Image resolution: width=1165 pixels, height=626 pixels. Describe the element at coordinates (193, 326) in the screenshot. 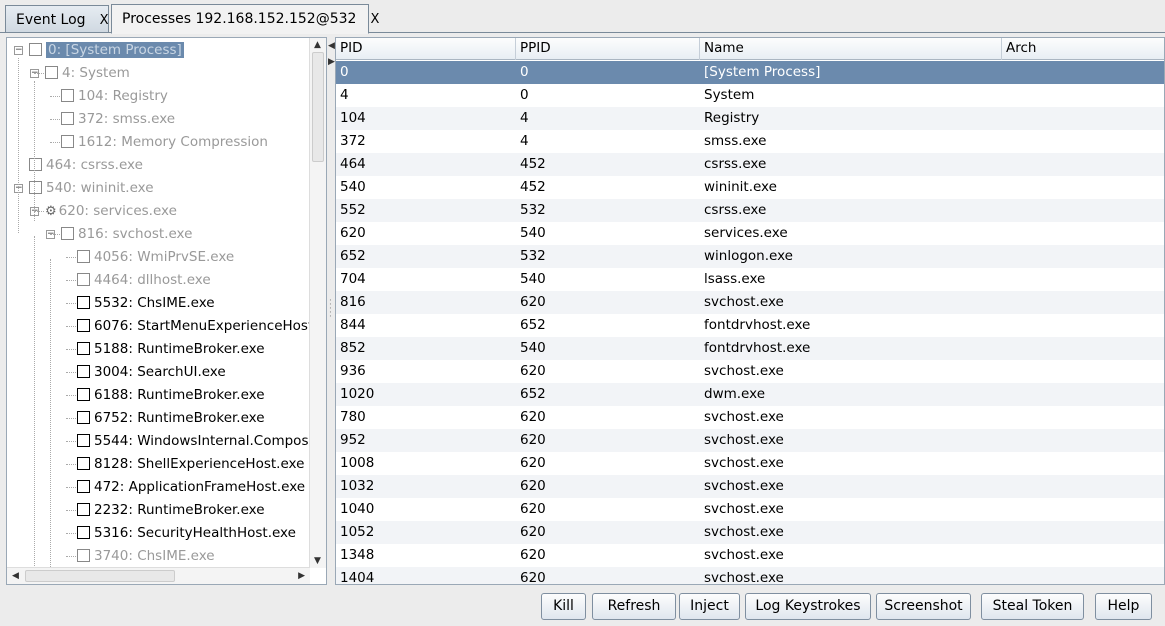

I see `tree-item: 6076: StartMenuExperienceHost.exe` at that location.